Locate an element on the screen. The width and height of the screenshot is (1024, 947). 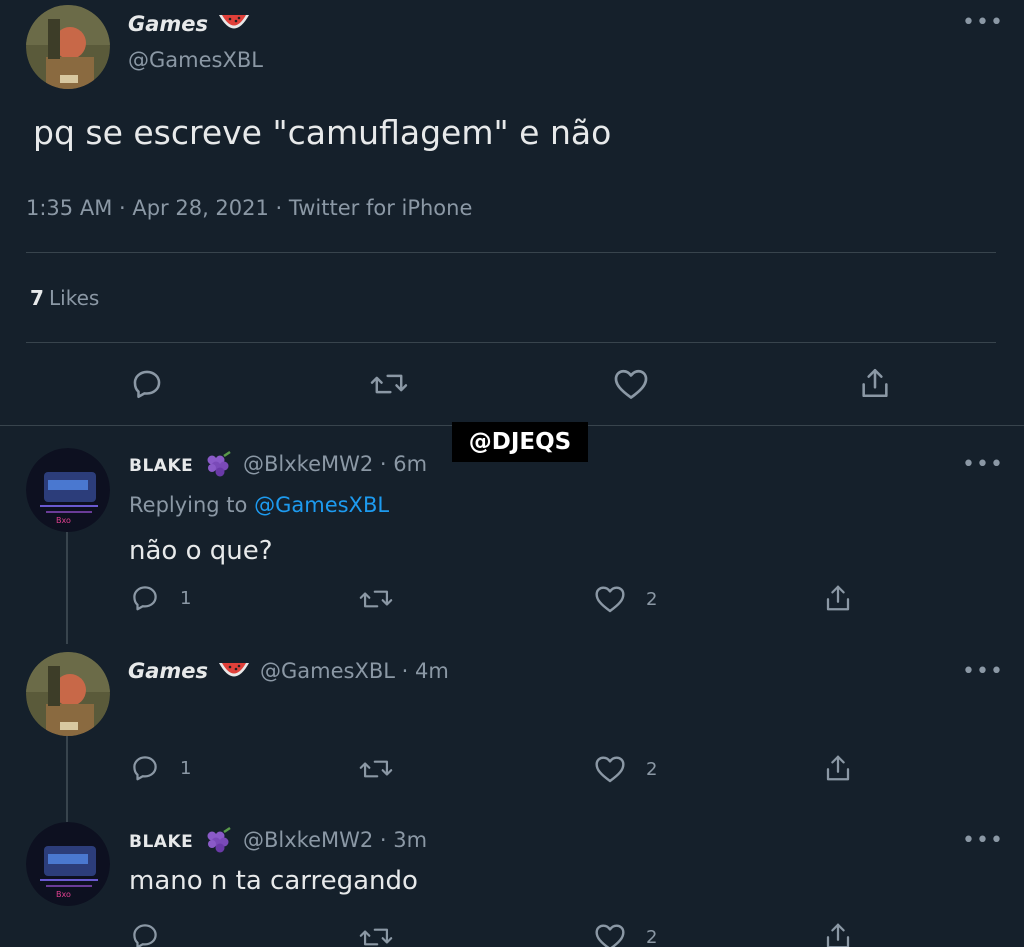
handle-time: @GamesXBL · 4m is located at coordinates (354, 671).